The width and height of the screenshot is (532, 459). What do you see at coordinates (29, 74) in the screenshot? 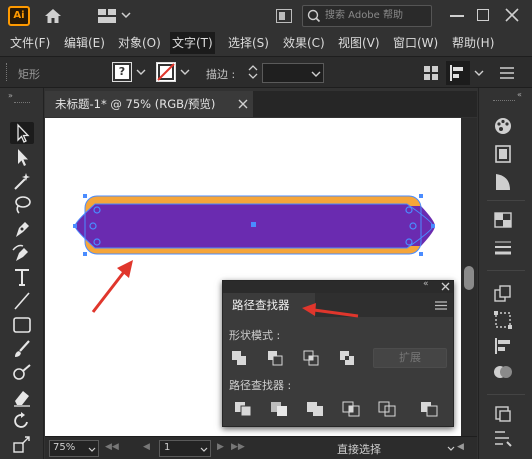
I see `current-tool-name: 矩形` at bounding box center [29, 74].